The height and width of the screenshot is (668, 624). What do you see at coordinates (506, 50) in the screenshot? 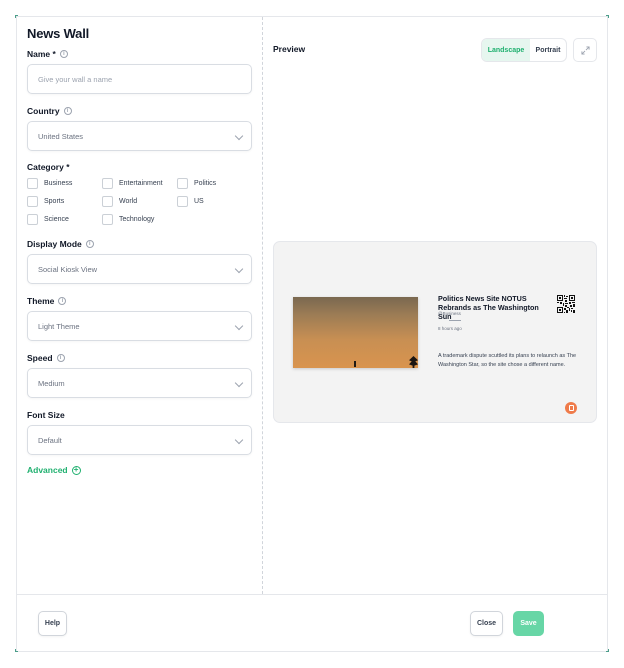
I see `landscape-option: Landscape` at bounding box center [506, 50].